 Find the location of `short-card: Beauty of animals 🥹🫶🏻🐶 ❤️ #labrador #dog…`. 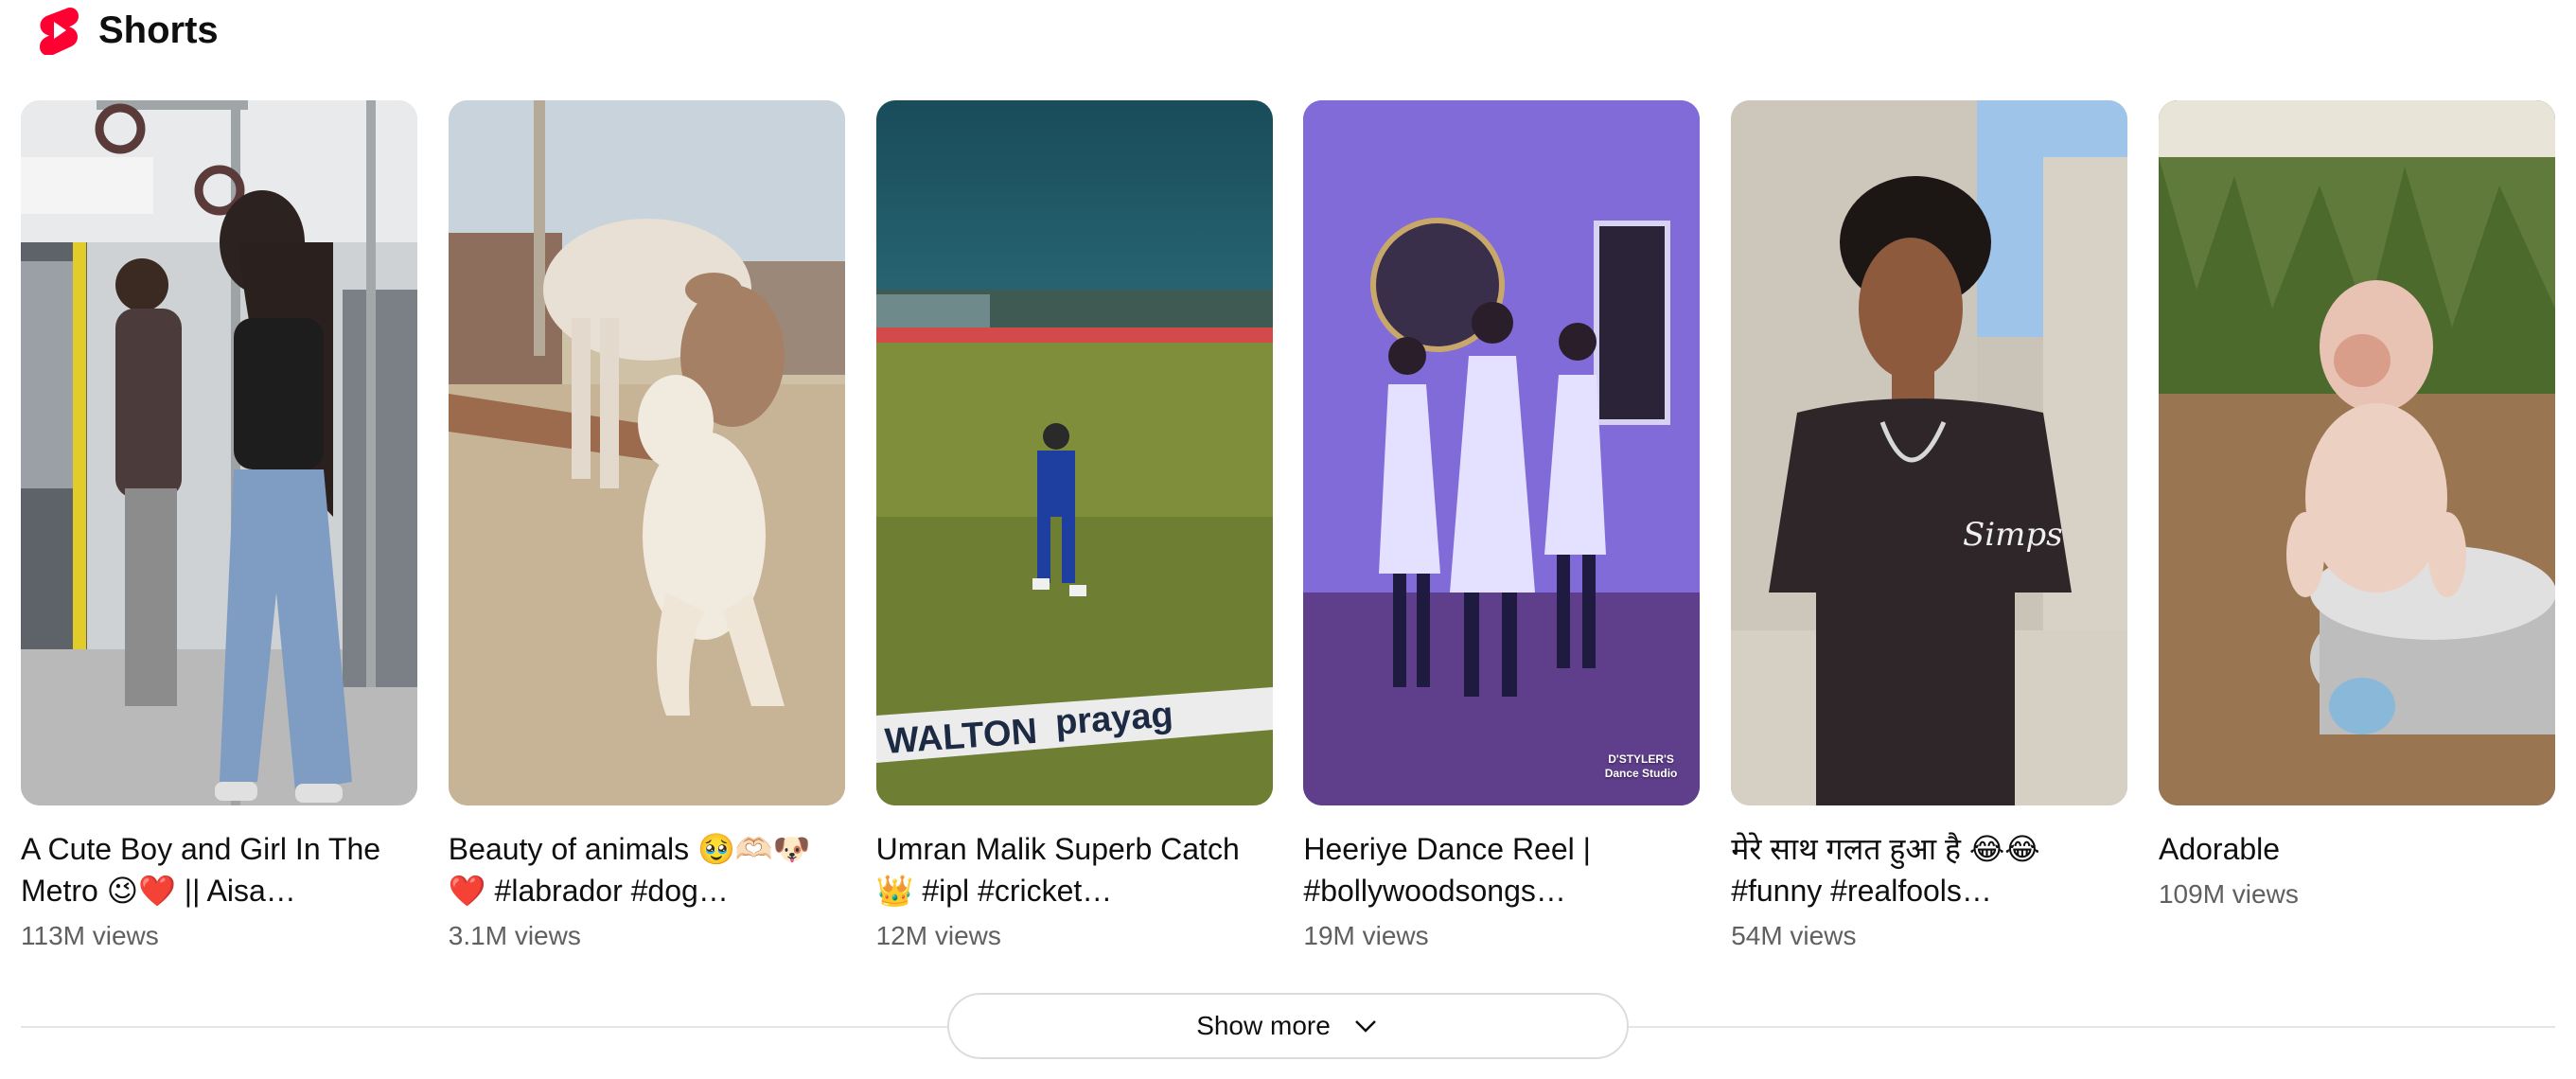

short-card: Beauty of animals 🥹🫶🏻🐶 ❤️ #labrador #dog… is located at coordinates (646, 527).